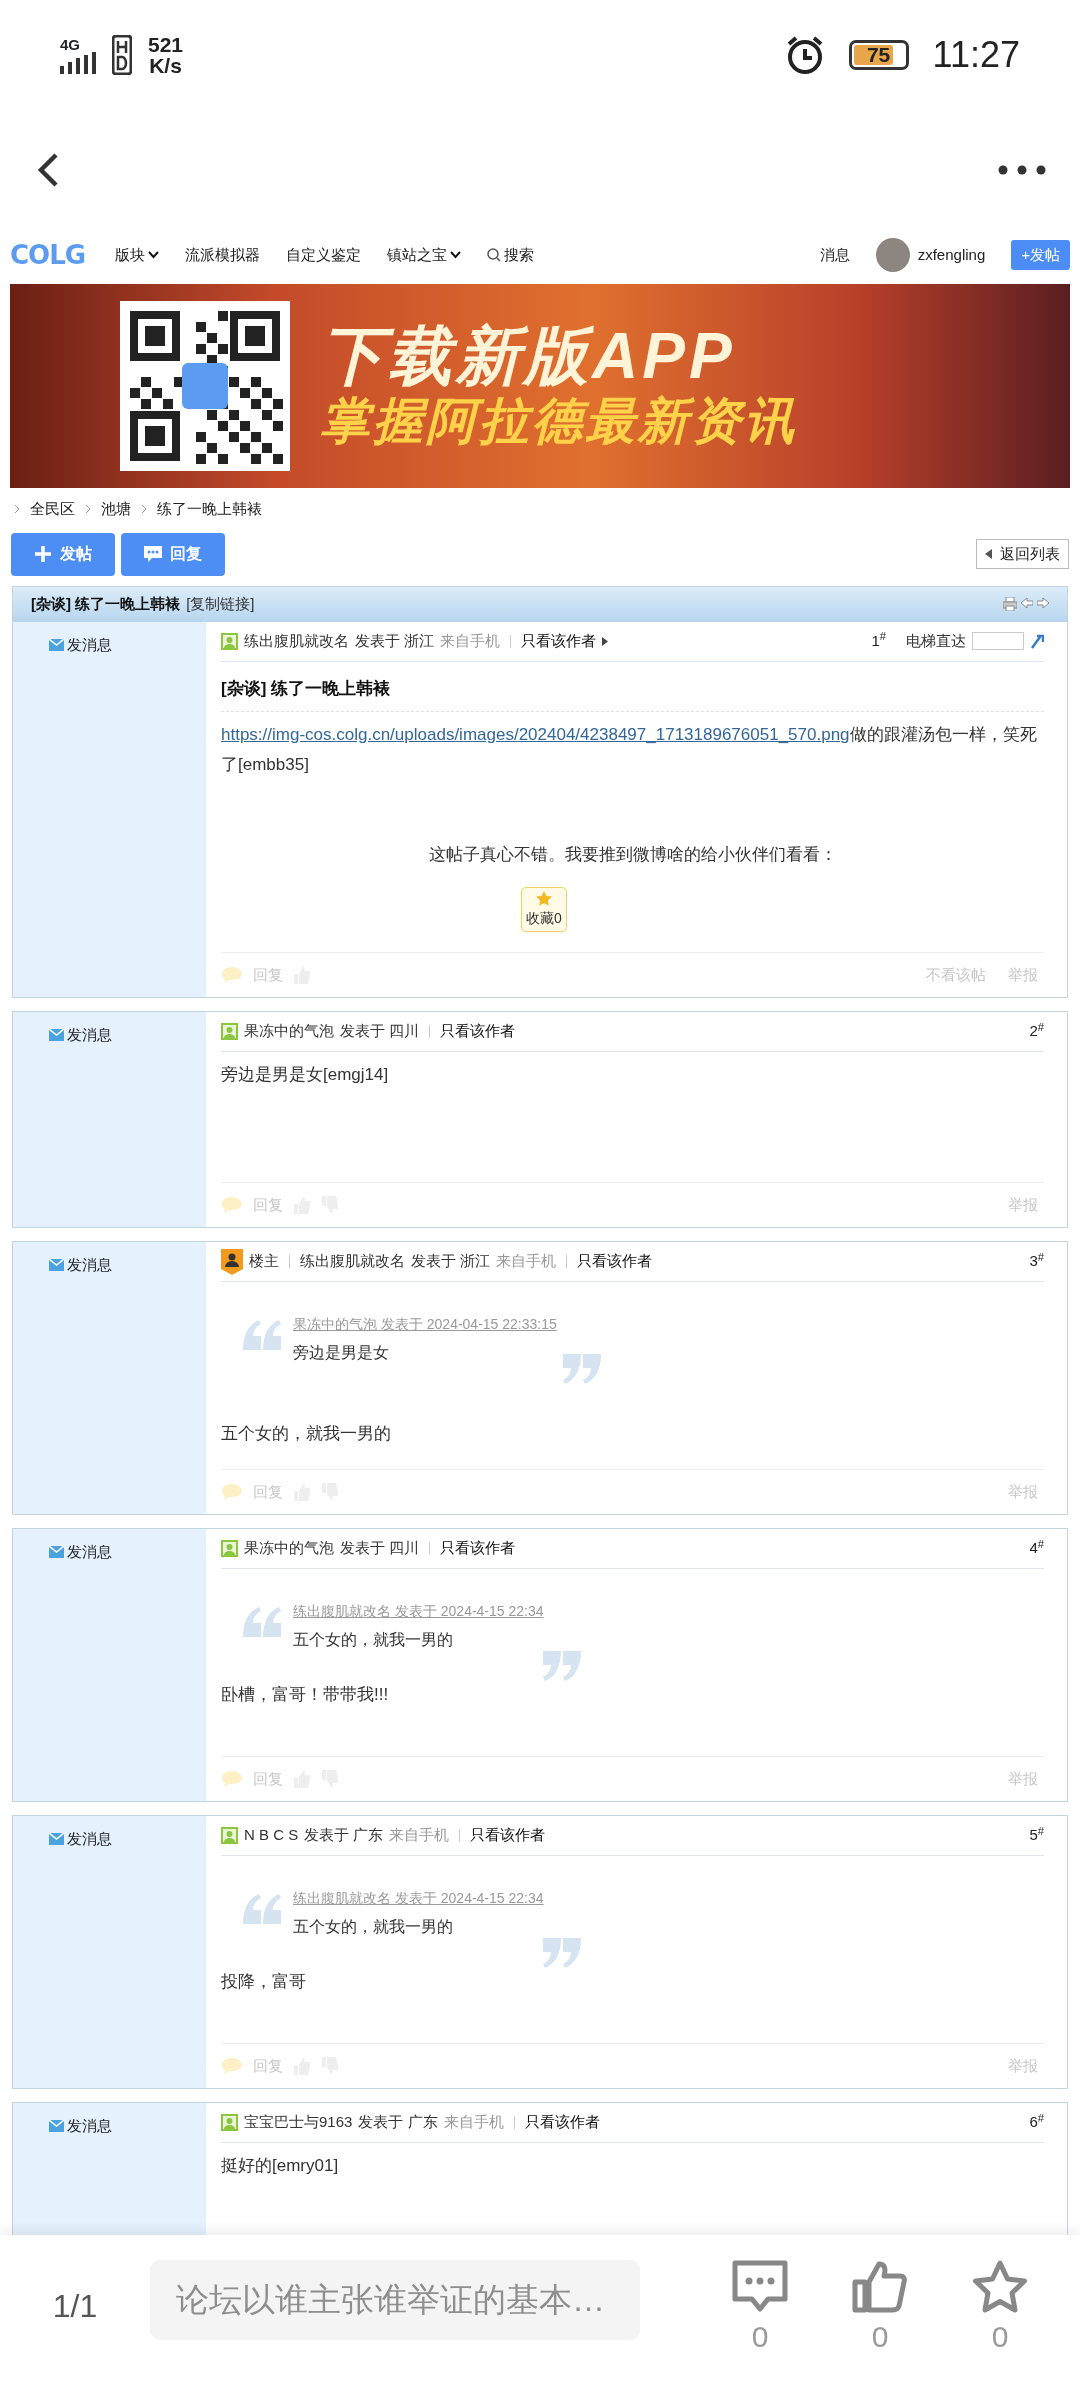 This screenshot has height=2400, width=1080. What do you see at coordinates (1037, 641) in the screenshot?
I see `go-icon` at bounding box center [1037, 641].